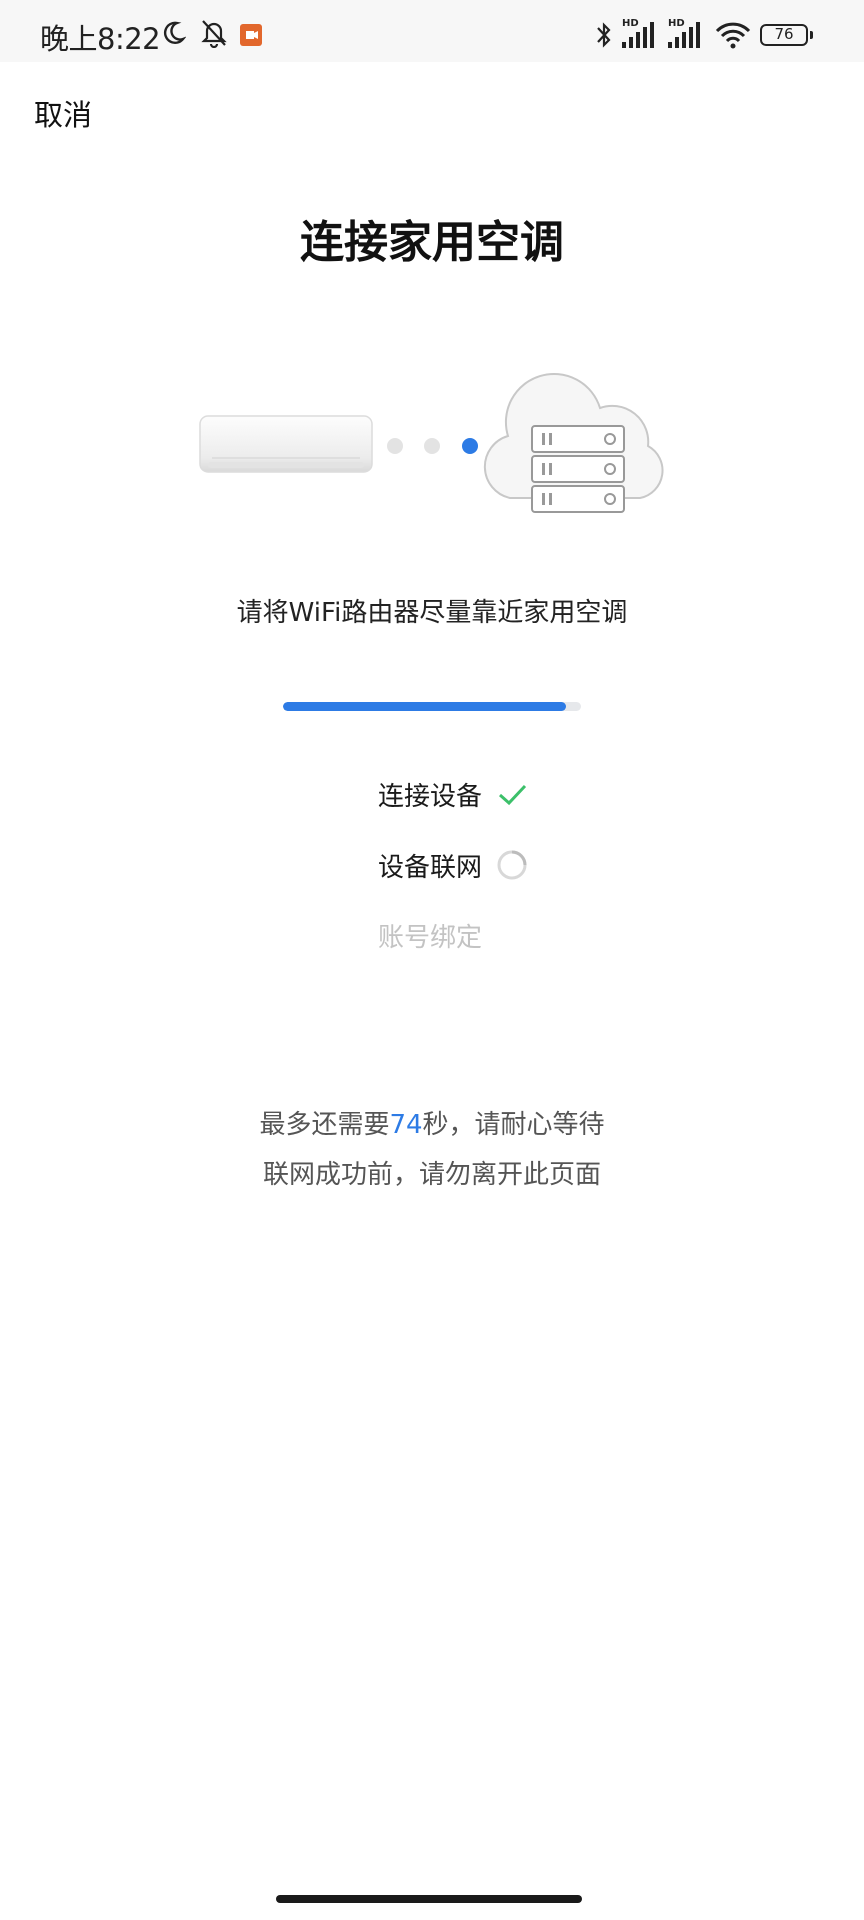  What do you see at coordinates (174, 32) in the screenshot?
I see `moon-icon` at bounding box center [174, 32].